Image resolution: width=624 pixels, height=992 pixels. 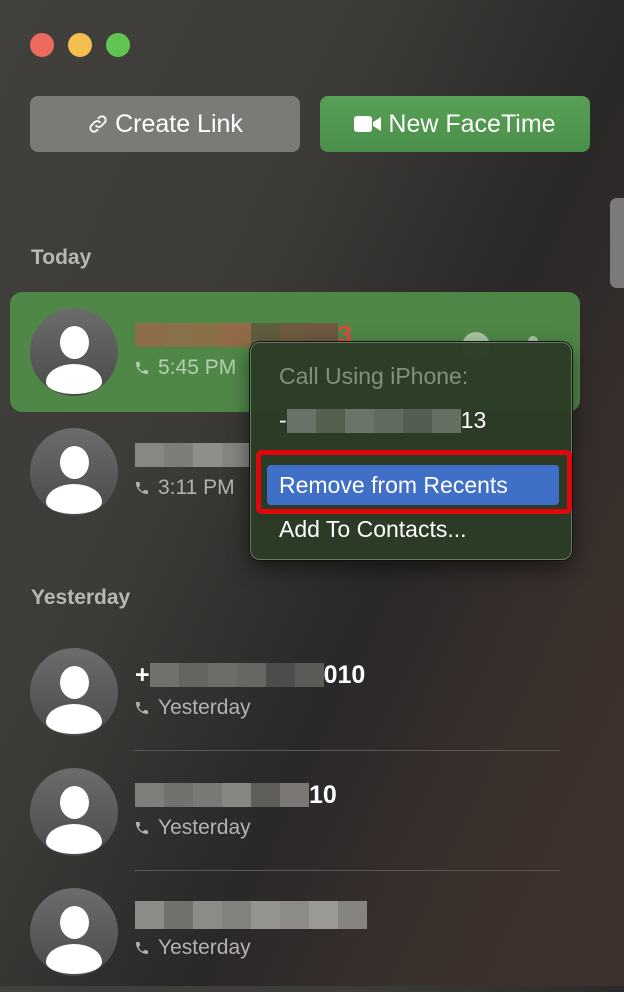 What do you see at coordinates (344, 674) in the screenshot?
I see `caller-name-suffix: 010` at bounding box center [344, 674].